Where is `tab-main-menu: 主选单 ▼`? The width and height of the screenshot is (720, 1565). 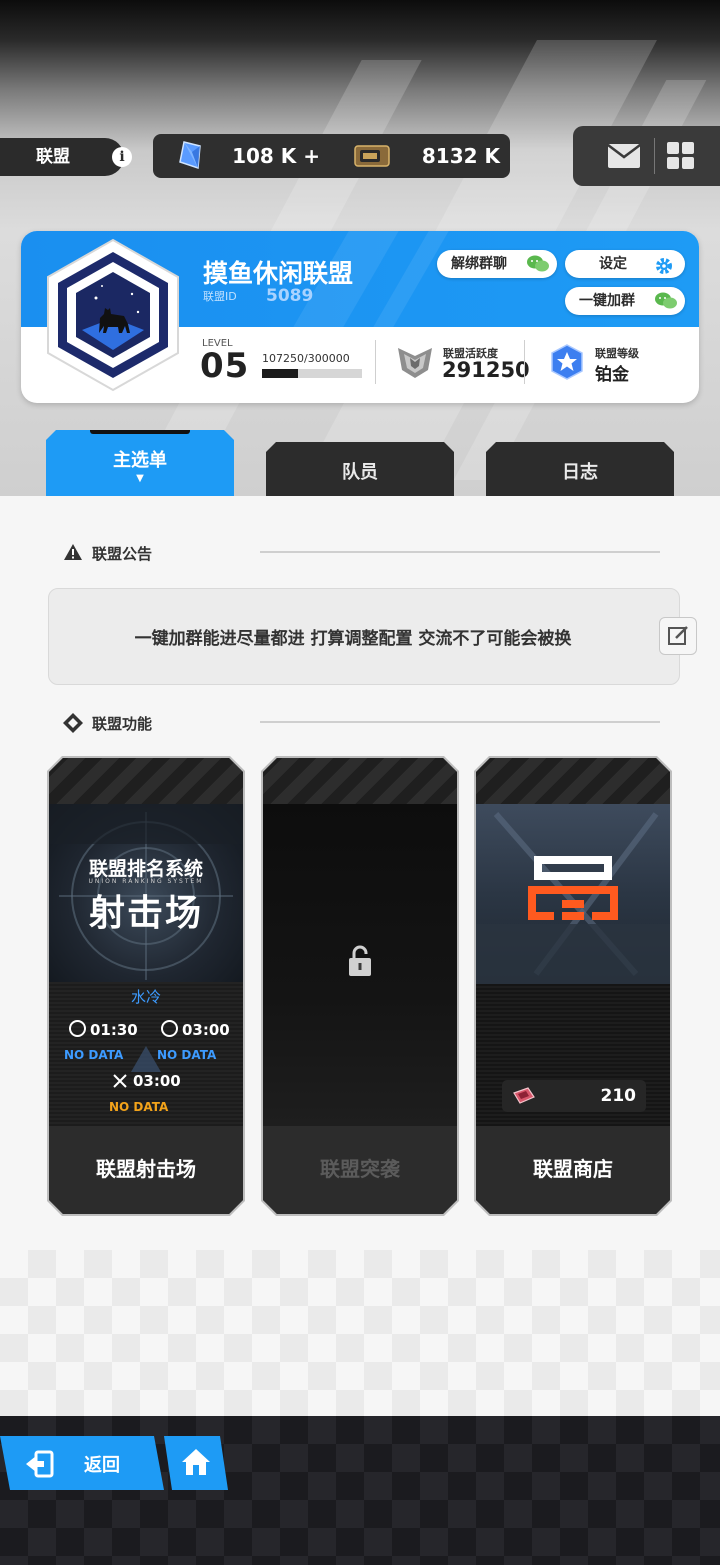 tab-main-menu: 主选单 ▼ is located at coordinates (140, 463).